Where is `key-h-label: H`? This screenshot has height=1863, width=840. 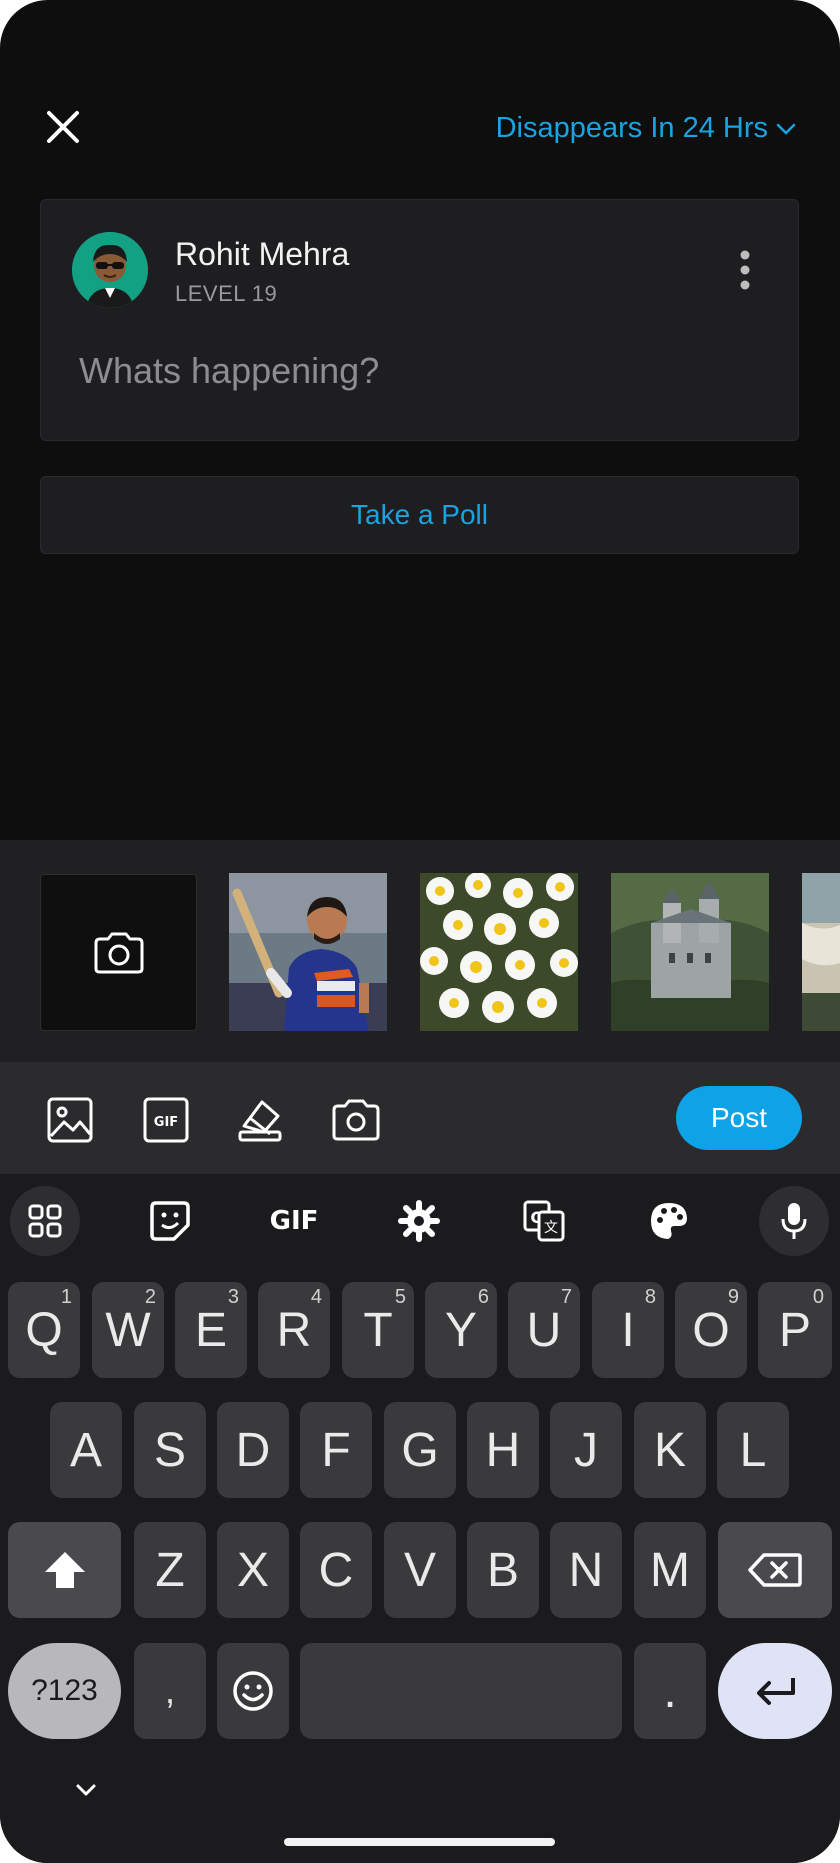 key-h-label: H is located at coordinates (503, 1450).